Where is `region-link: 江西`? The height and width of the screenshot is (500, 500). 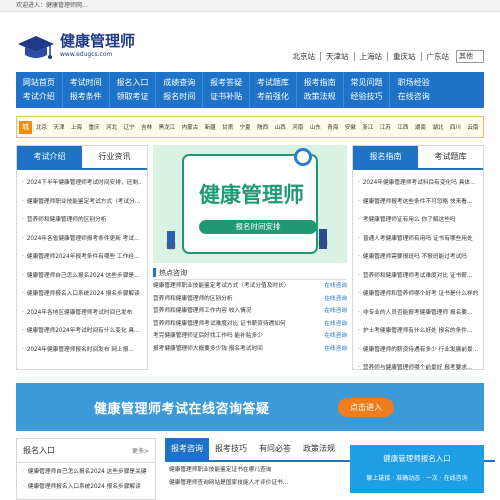 region-link: 江西 is located at coordinates (402, 127).